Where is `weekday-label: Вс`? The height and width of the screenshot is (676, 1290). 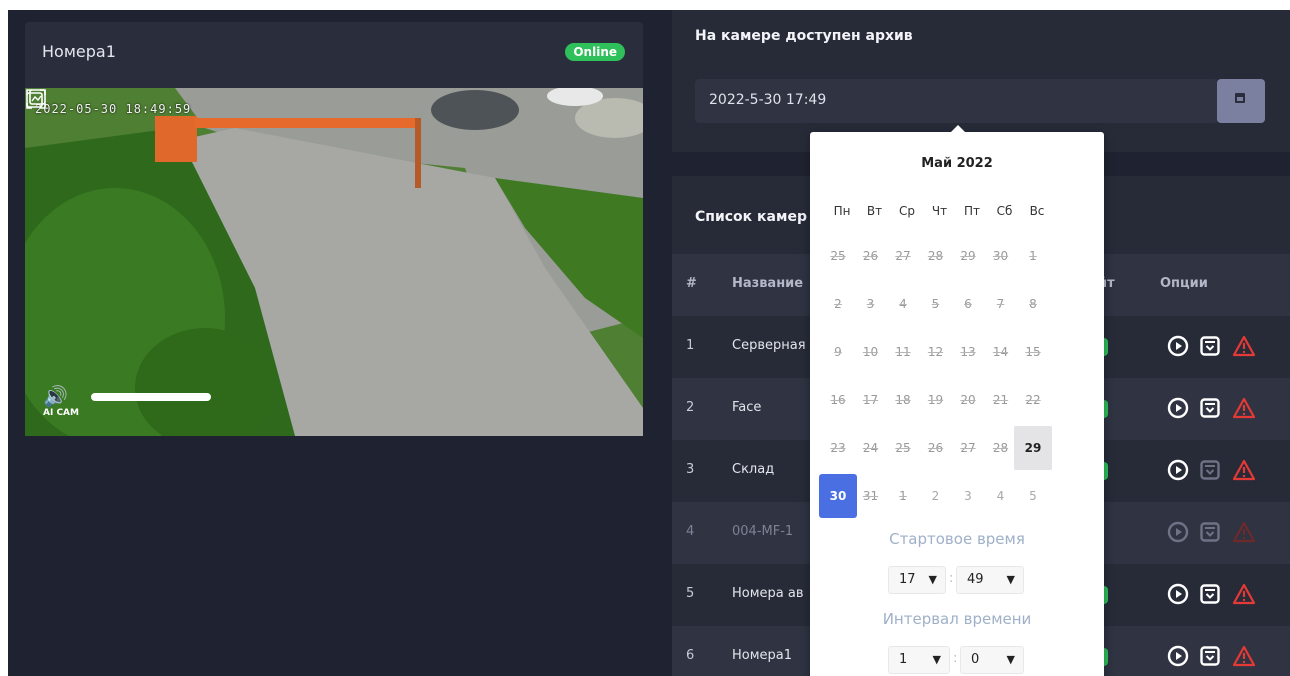 weekday-label: Вс is located at coordinates (1037, 211).